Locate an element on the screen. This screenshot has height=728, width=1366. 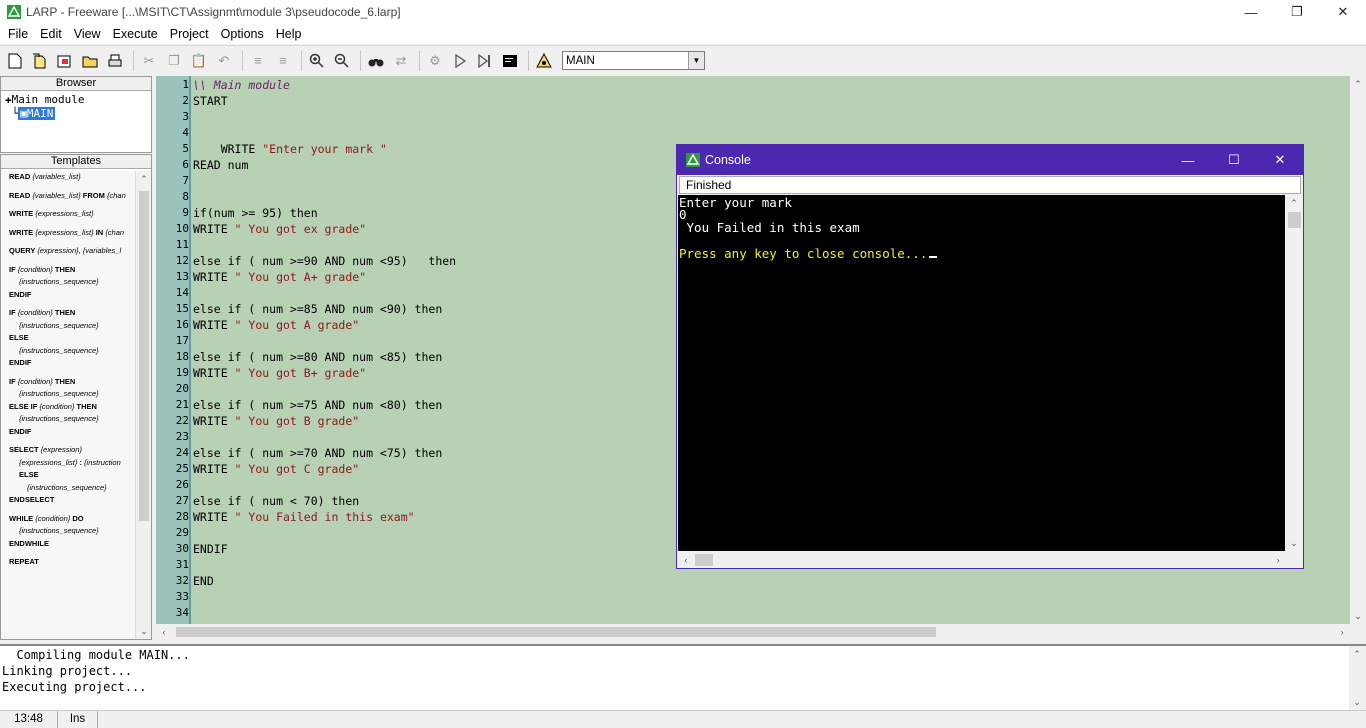
console-vertical-scrollbar: ⌃ ⌄ is located at coordinates (1294, 373).